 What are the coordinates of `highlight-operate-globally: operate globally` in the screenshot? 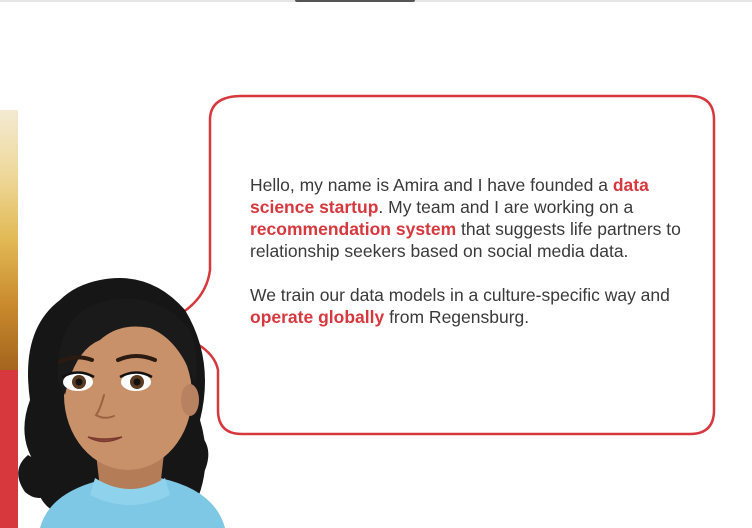 It's located at (317, 317).